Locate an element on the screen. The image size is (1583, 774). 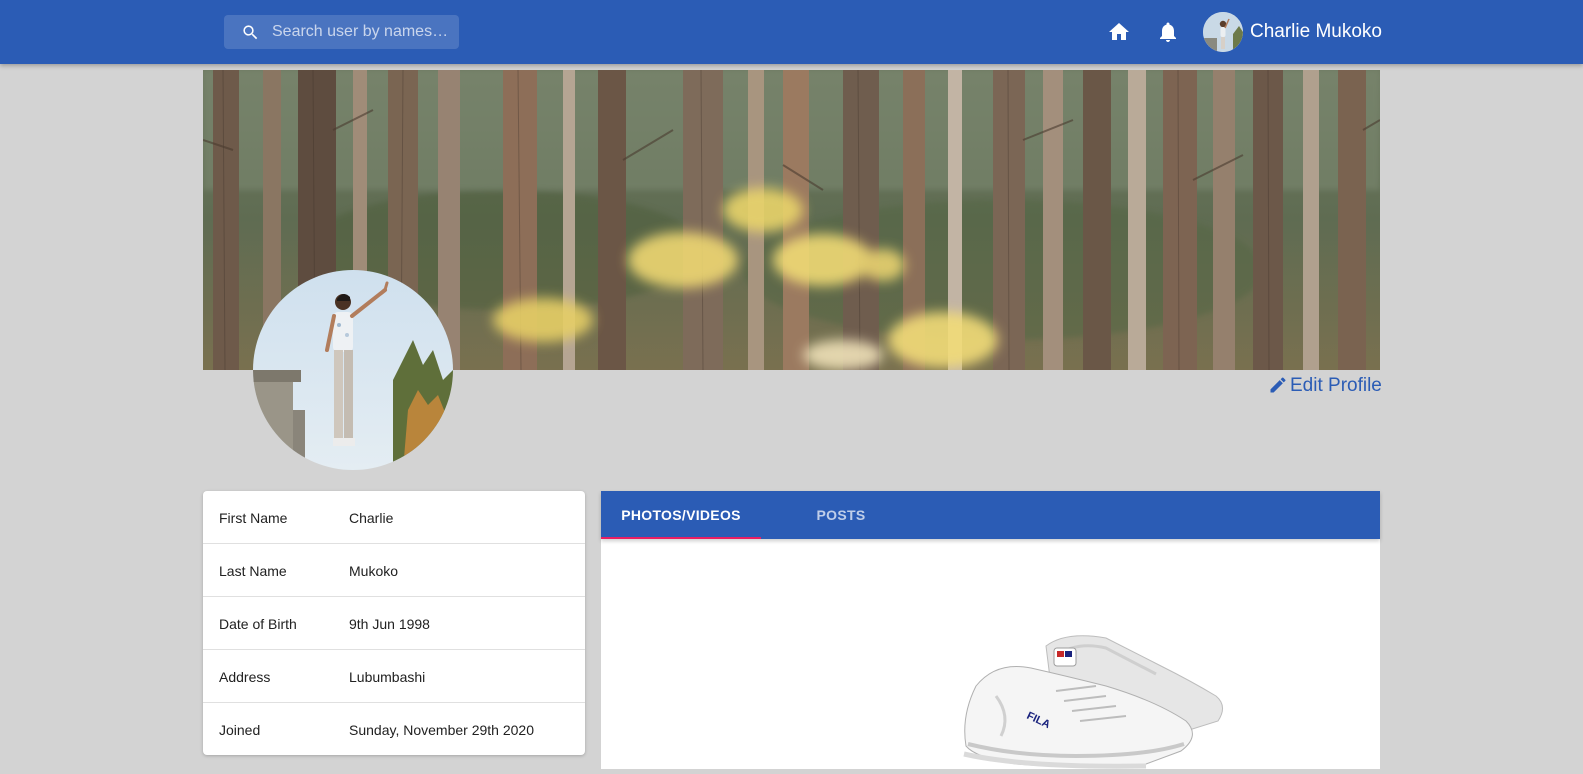
info-row-date-of-birth: Date of Birth 9th Jun 1998 is located at coordinates (394, 623).